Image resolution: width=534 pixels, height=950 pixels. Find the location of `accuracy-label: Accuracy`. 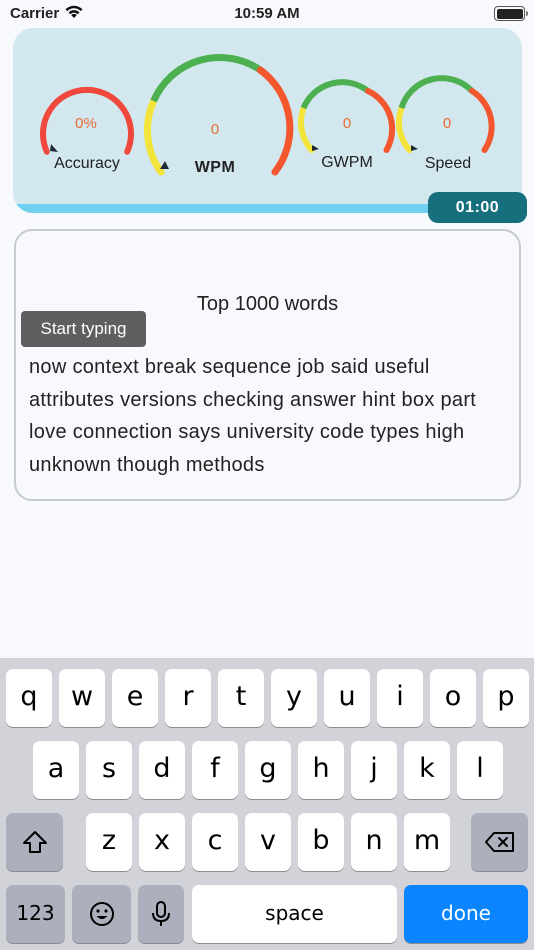

accuracy-label: Accuracy is located at coordinates (87, 163).